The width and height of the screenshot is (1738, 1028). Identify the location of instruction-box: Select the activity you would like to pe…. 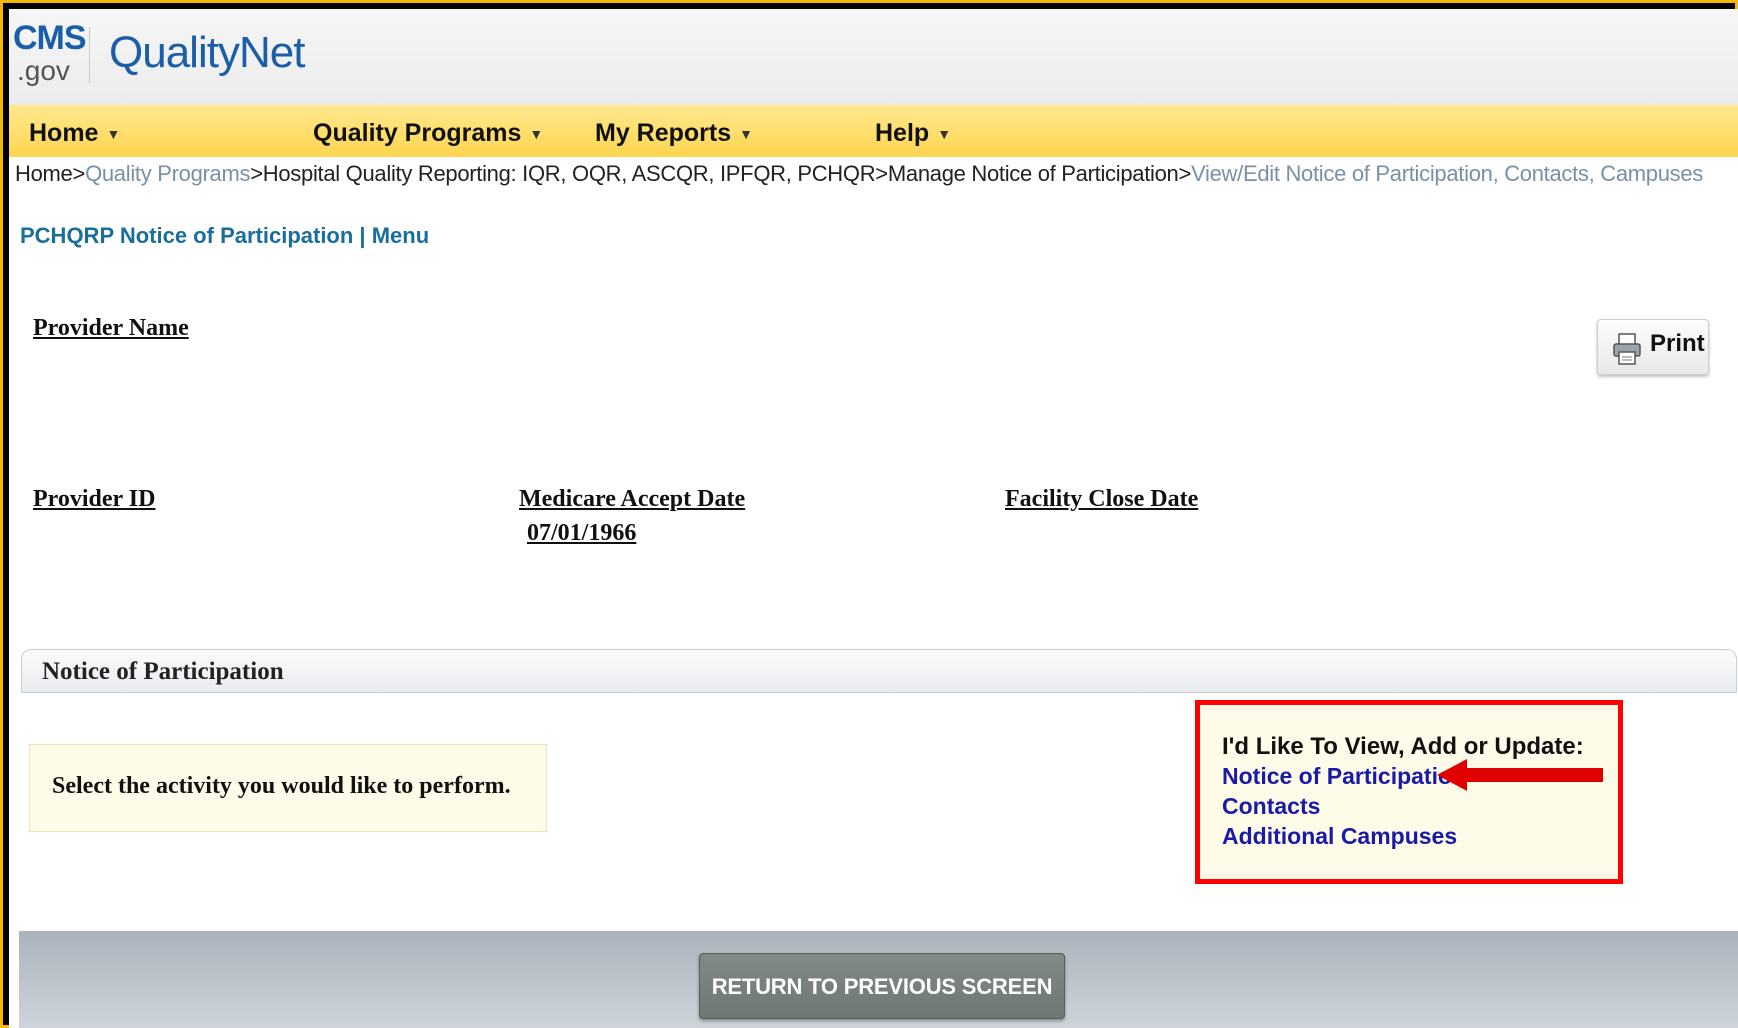
(288, 788).